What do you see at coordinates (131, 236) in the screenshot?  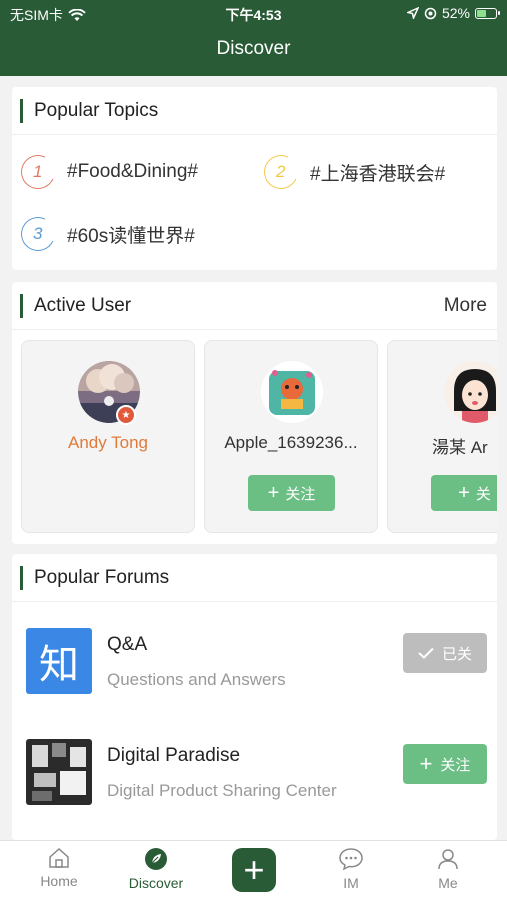 I see `topic-label: #60s读懂世界#` at bounding box center [131, 236].